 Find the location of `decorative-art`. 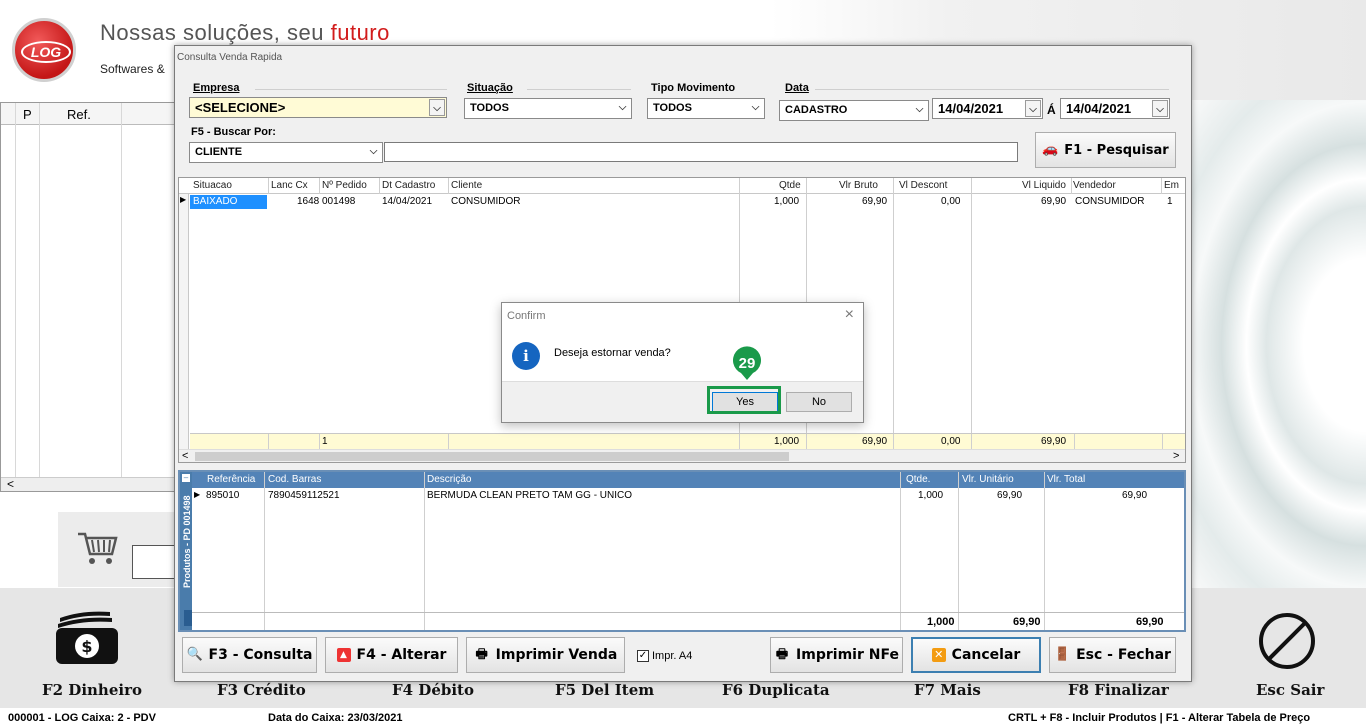

decorative-art is located at coordinates (1278, 345).